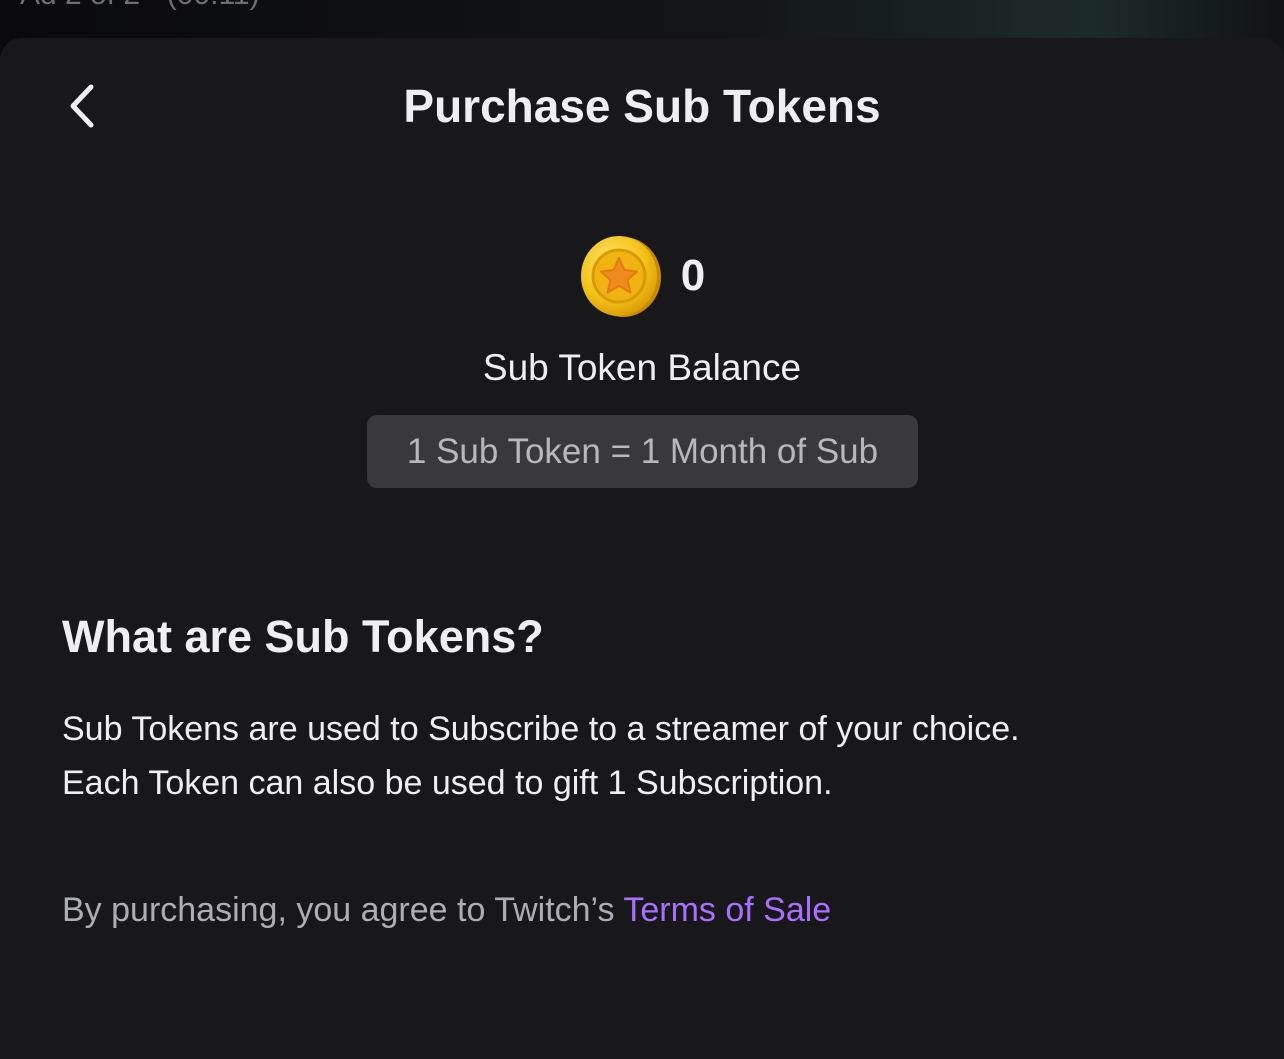 Image resolution: width=1284 pixels, height=1059 pixels. Describe the element at coordinates (140, 6) in the screenshot. I see `ad-counter-label: Ad 2 of 2 · (00:11)` at that location.